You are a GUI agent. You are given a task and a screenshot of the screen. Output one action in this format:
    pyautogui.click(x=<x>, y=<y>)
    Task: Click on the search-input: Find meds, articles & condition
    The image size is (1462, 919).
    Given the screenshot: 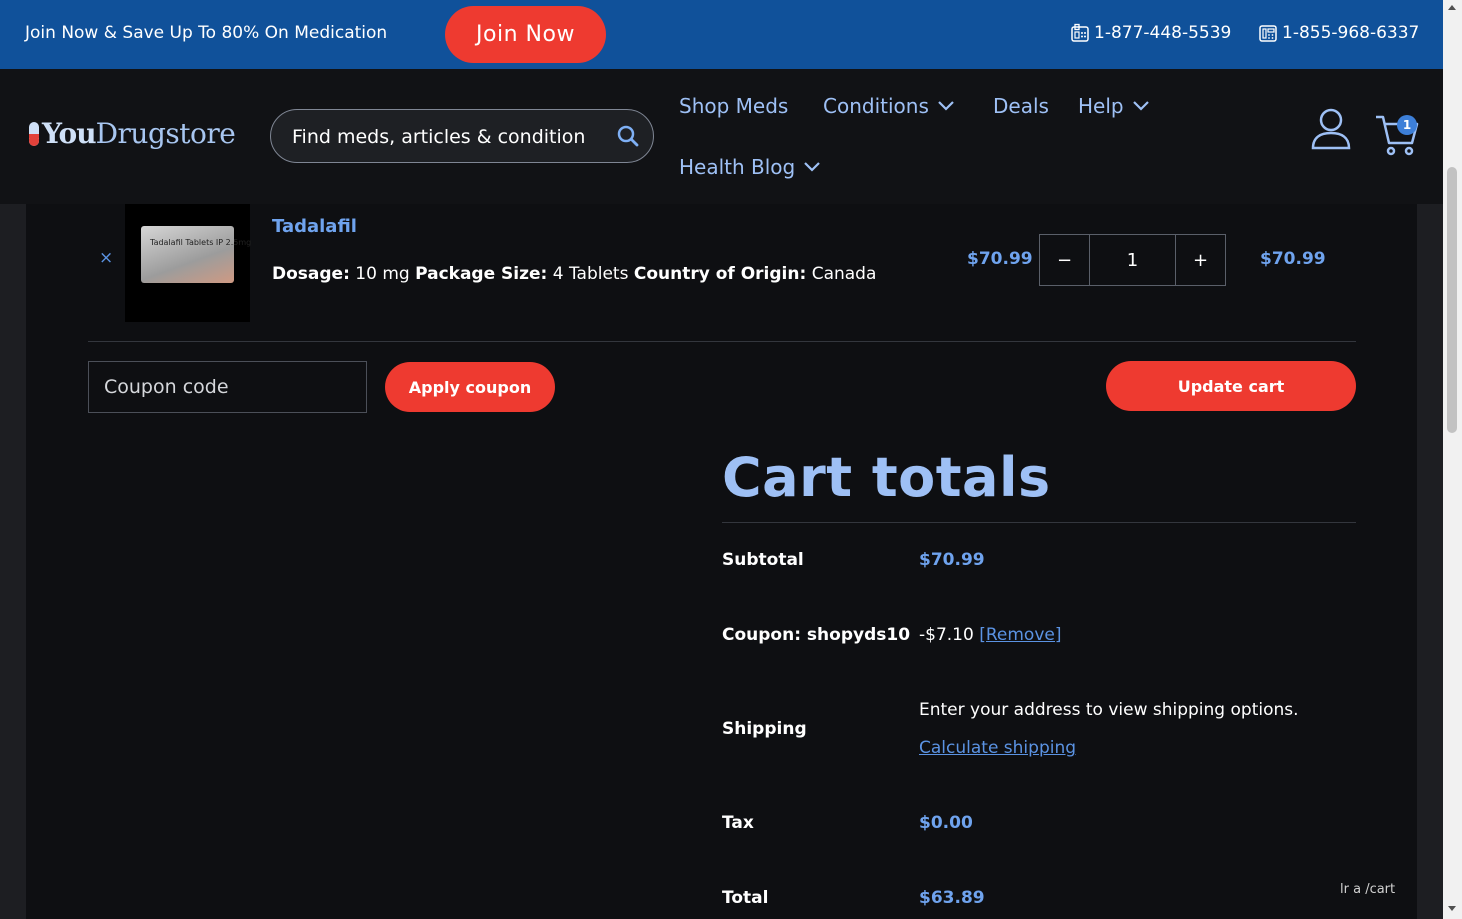 What is the action you would take?
    pyautogui.click(x=438, y=137)
    